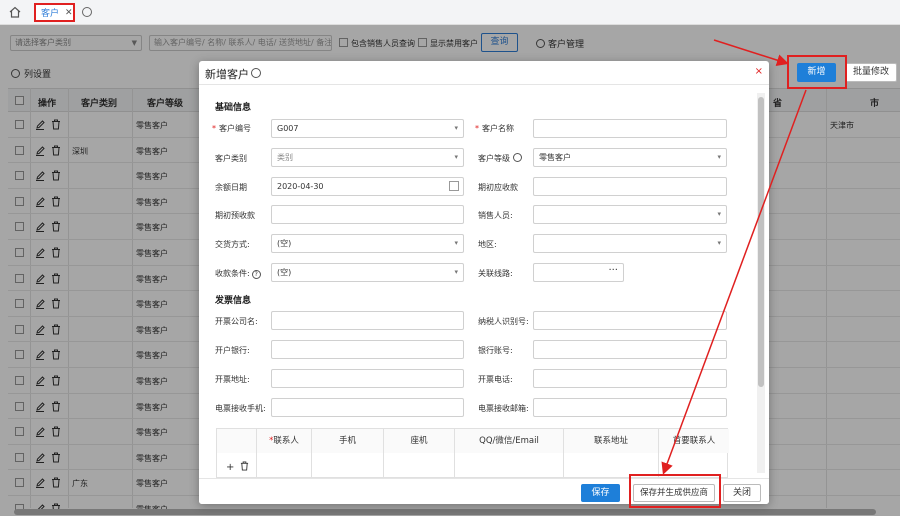 The height and width of the screenshot is (516, 900). Describe the element at coordinates (367, 272) in the screenshot. I see `payment-terms-select: (空) ▾` at that location.